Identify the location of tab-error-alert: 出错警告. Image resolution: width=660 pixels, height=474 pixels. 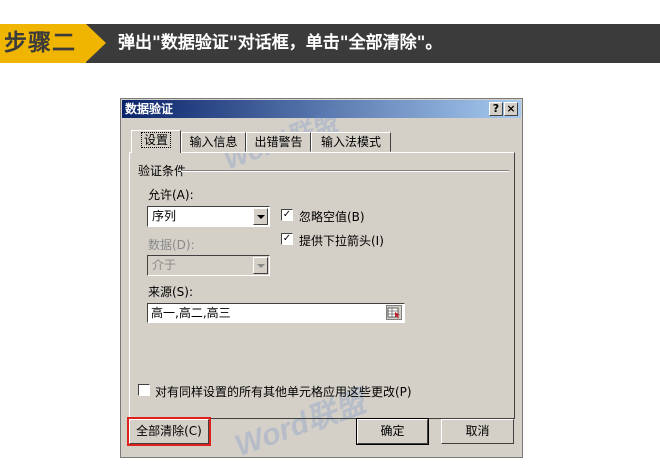
(278, 142).